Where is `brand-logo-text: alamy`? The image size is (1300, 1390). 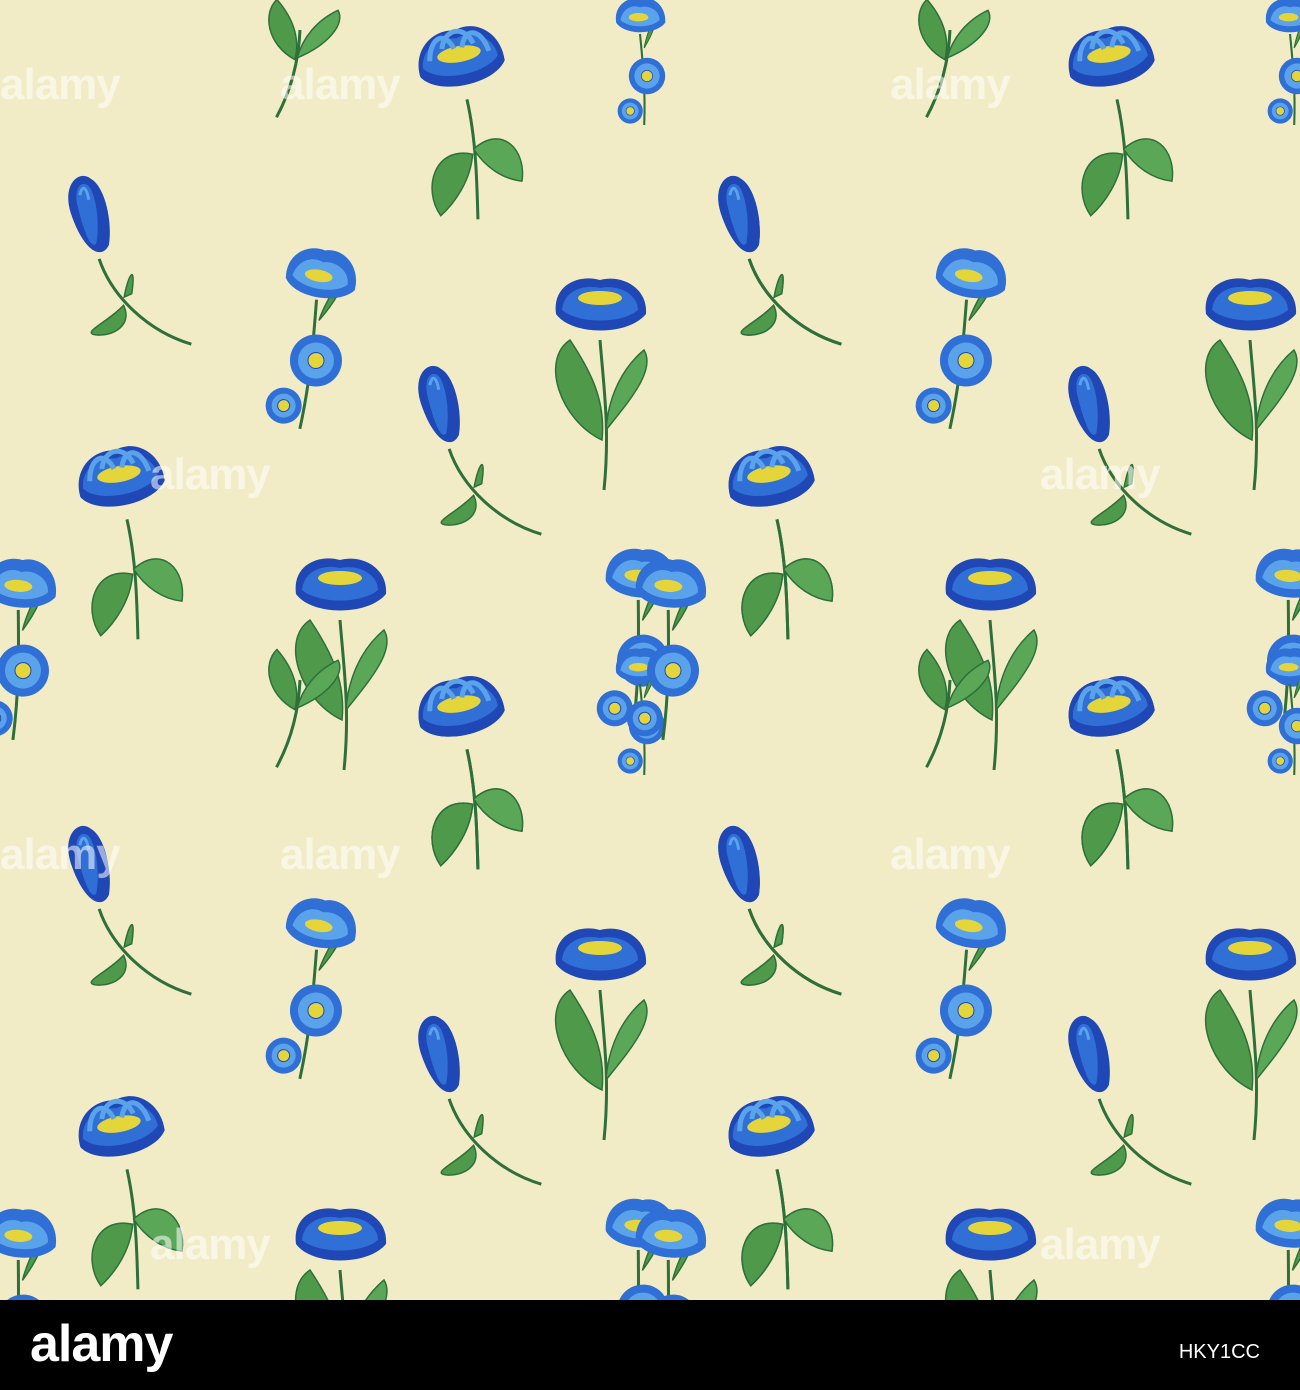 brand-logo-text: alamy is located at coordinates (101, 1344).